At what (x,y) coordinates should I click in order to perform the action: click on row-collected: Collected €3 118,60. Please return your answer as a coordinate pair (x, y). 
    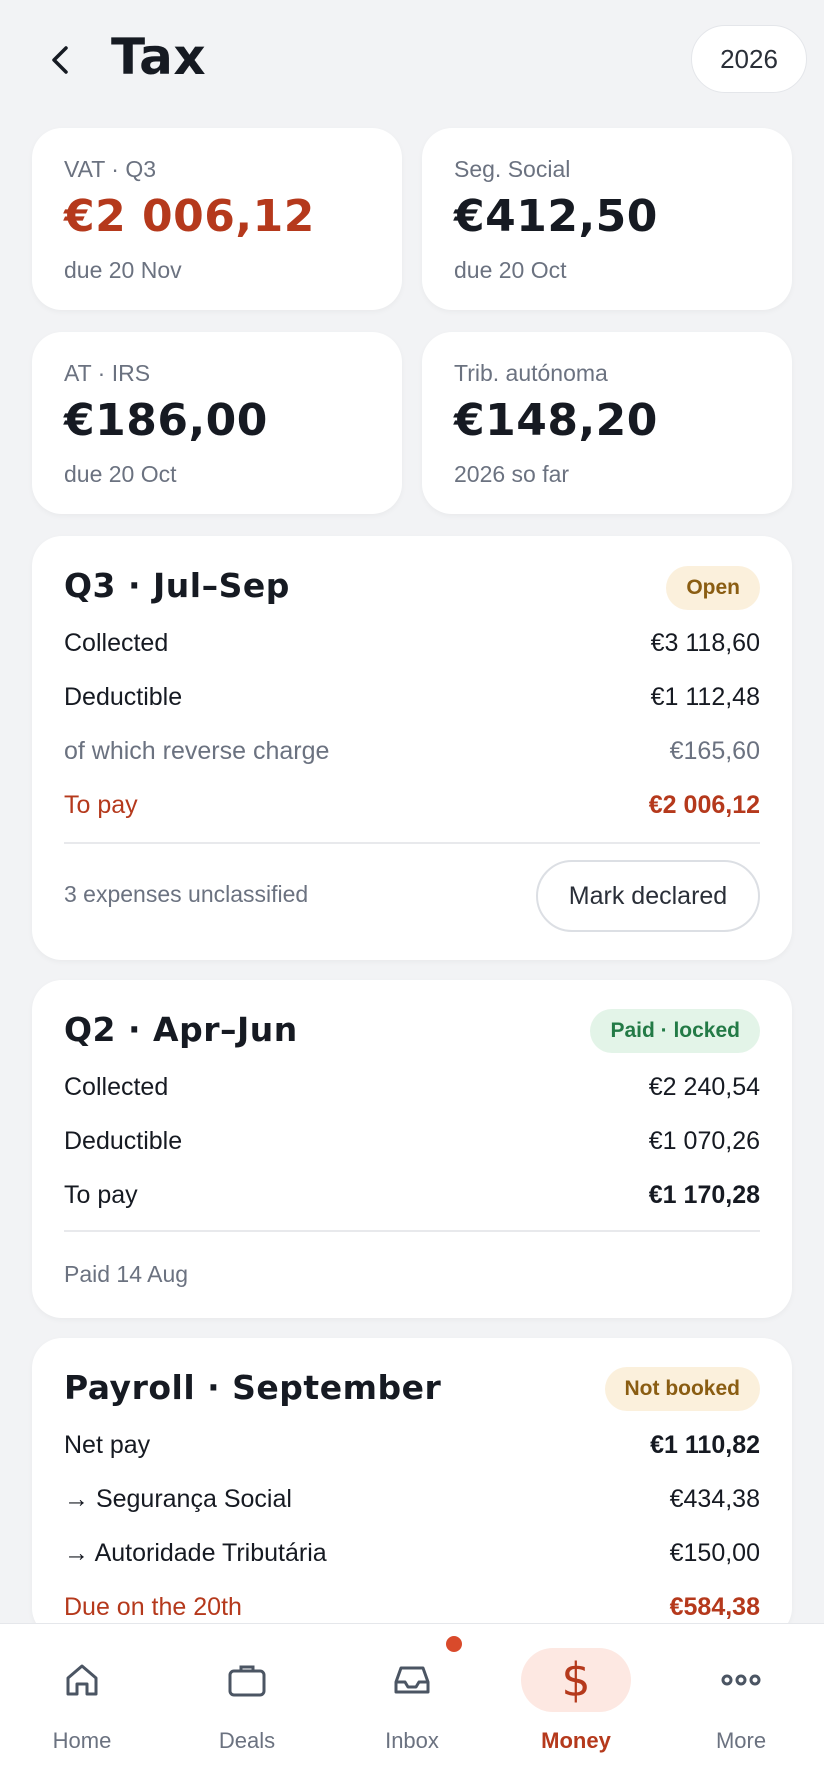
    Looking at the image, I should click on (412, 643).